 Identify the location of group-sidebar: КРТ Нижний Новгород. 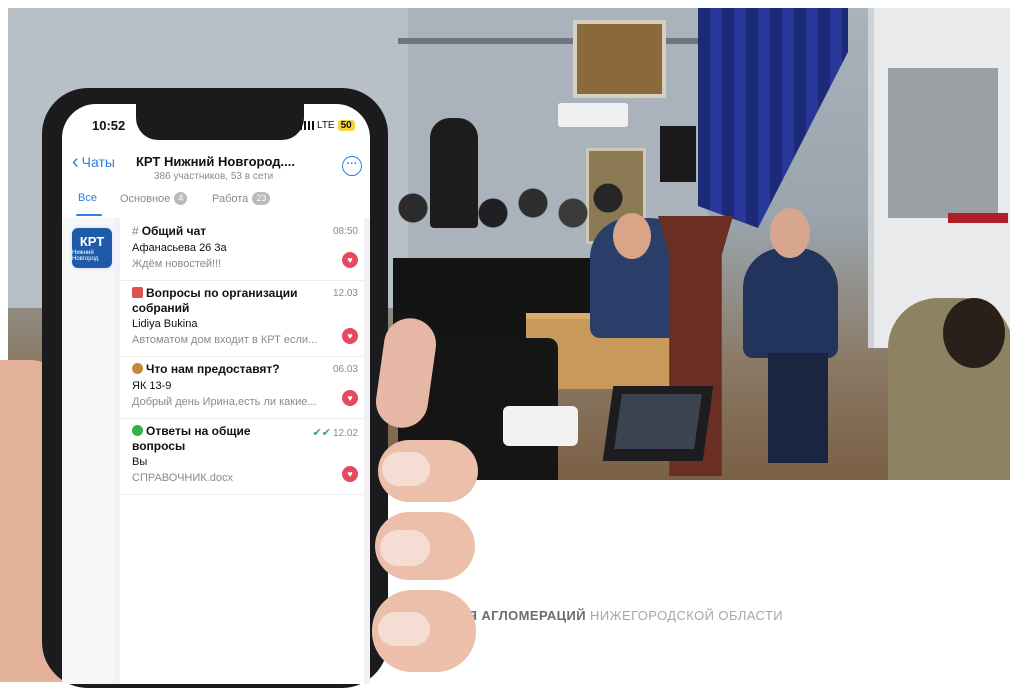
(88, 451).